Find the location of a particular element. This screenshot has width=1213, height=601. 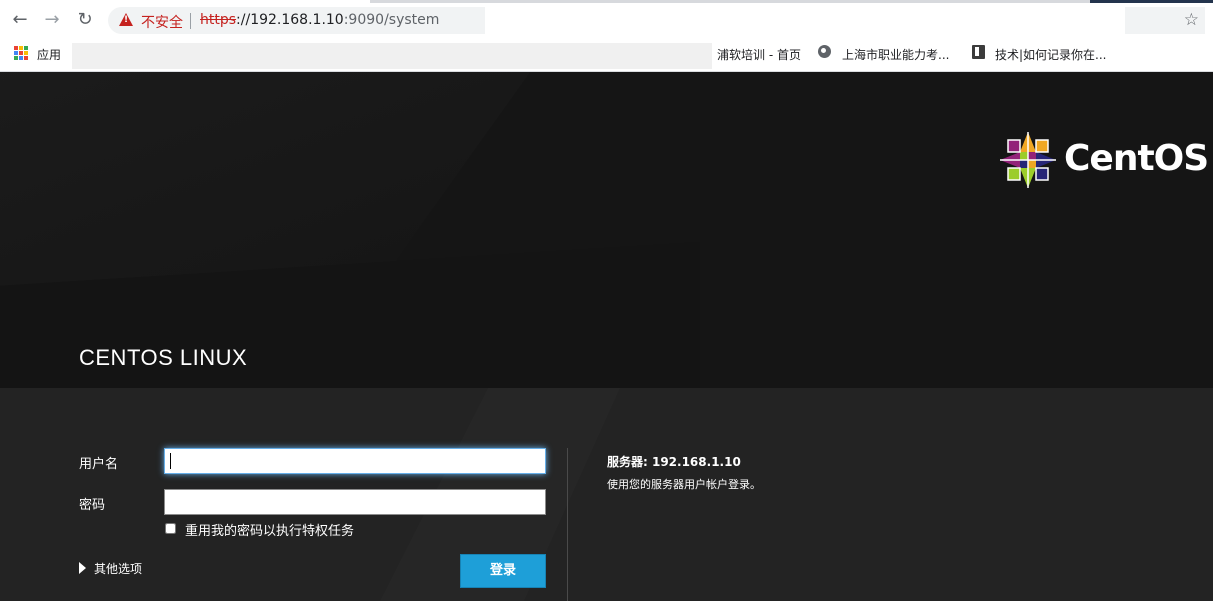

reload-icon: ↻ is located at coordinates (85, 20).